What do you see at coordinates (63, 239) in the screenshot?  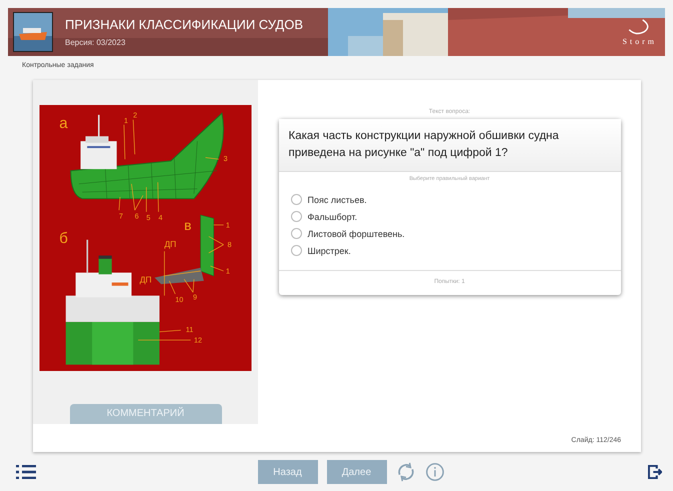 I see `diagram-label: б` at bounding box center [63, 239].